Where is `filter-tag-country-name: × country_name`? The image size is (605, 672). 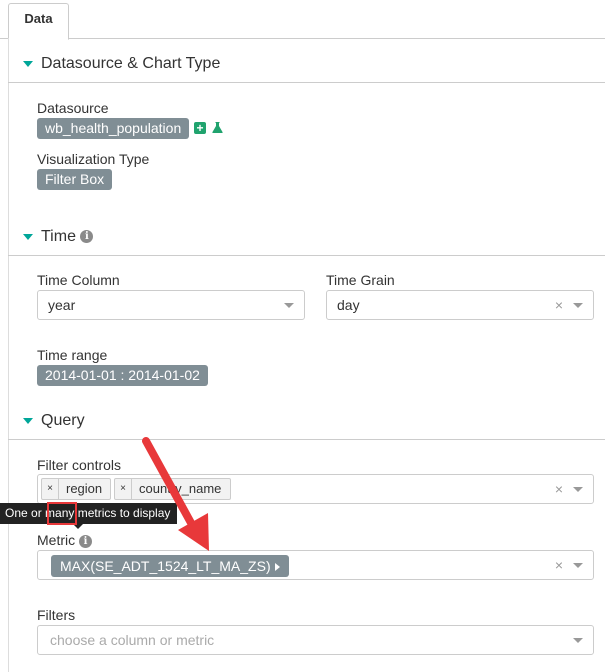
filter-tag-country-name: × country_name is located at coordinates (172, 489).